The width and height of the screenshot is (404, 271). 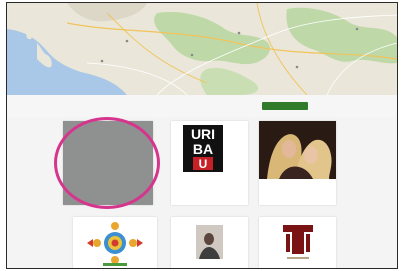 I want to click on duo-photo-icon, so click(x=297, y=150).